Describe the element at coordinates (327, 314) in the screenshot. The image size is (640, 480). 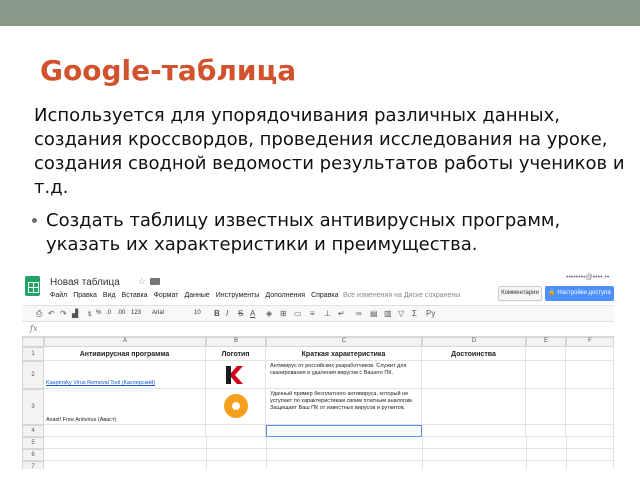
I see `valign-icon: ⊥` at that location.